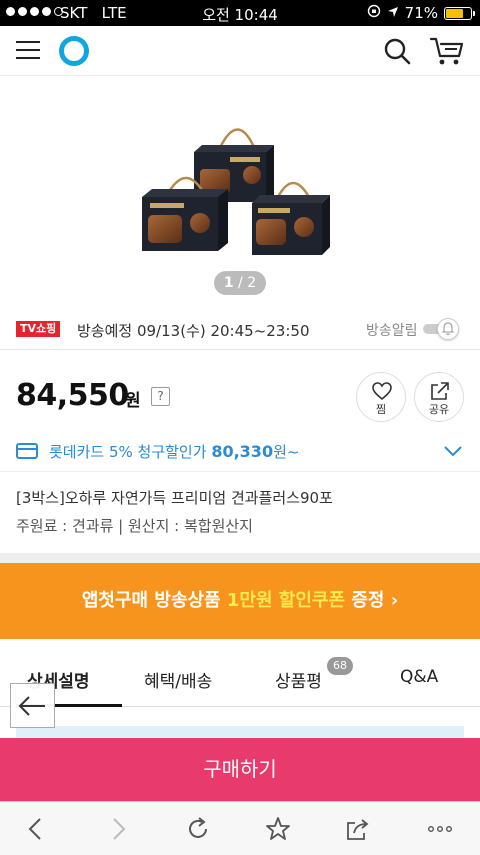 Image resolution: width=480 pixels, height=855 pixels. Describe the element at coordinates (160, 396) in the screenshot. I see `price-help-button: ?` at that location.